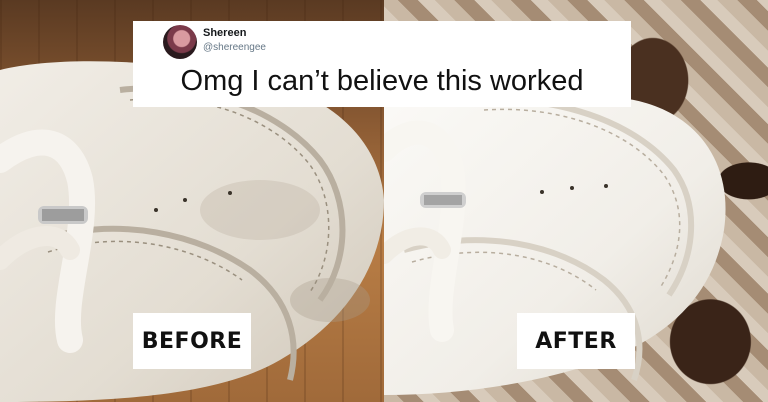  I want to click on after-label-text: AFTER, so click(576, 341).